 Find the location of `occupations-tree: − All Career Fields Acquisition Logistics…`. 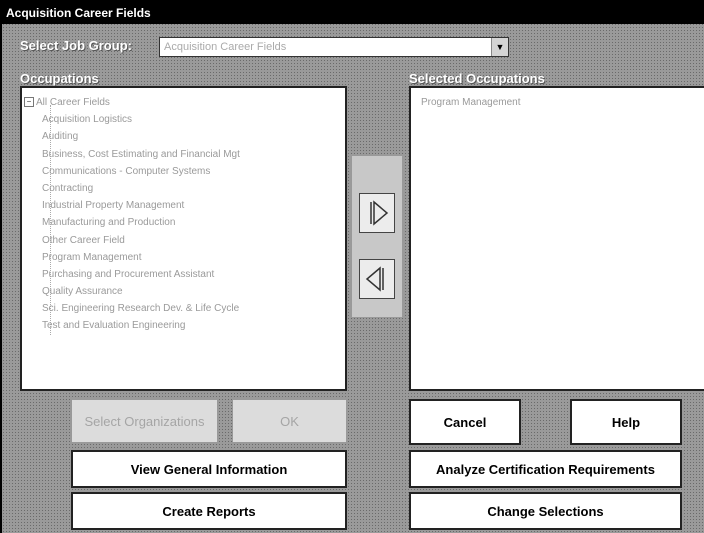

occupations-tree: − All Career Fields Acquisition Logistics… is located at coordinates (131, 214).